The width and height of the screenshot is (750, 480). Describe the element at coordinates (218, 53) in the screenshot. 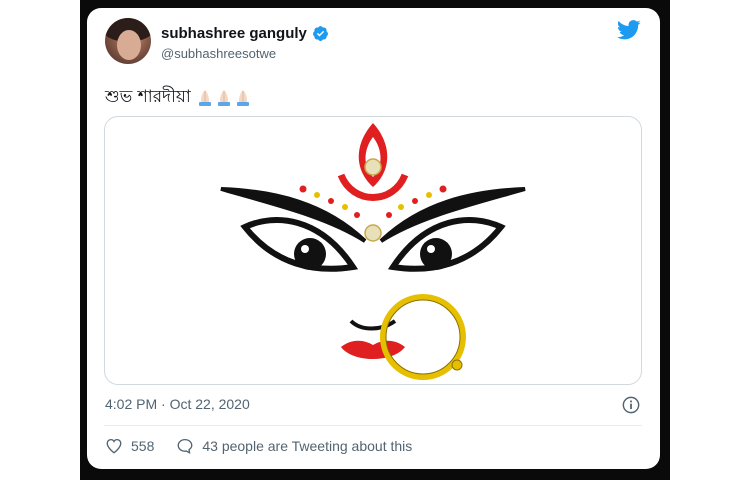

I see `author-handle: @subhashreesotwe` at that location.